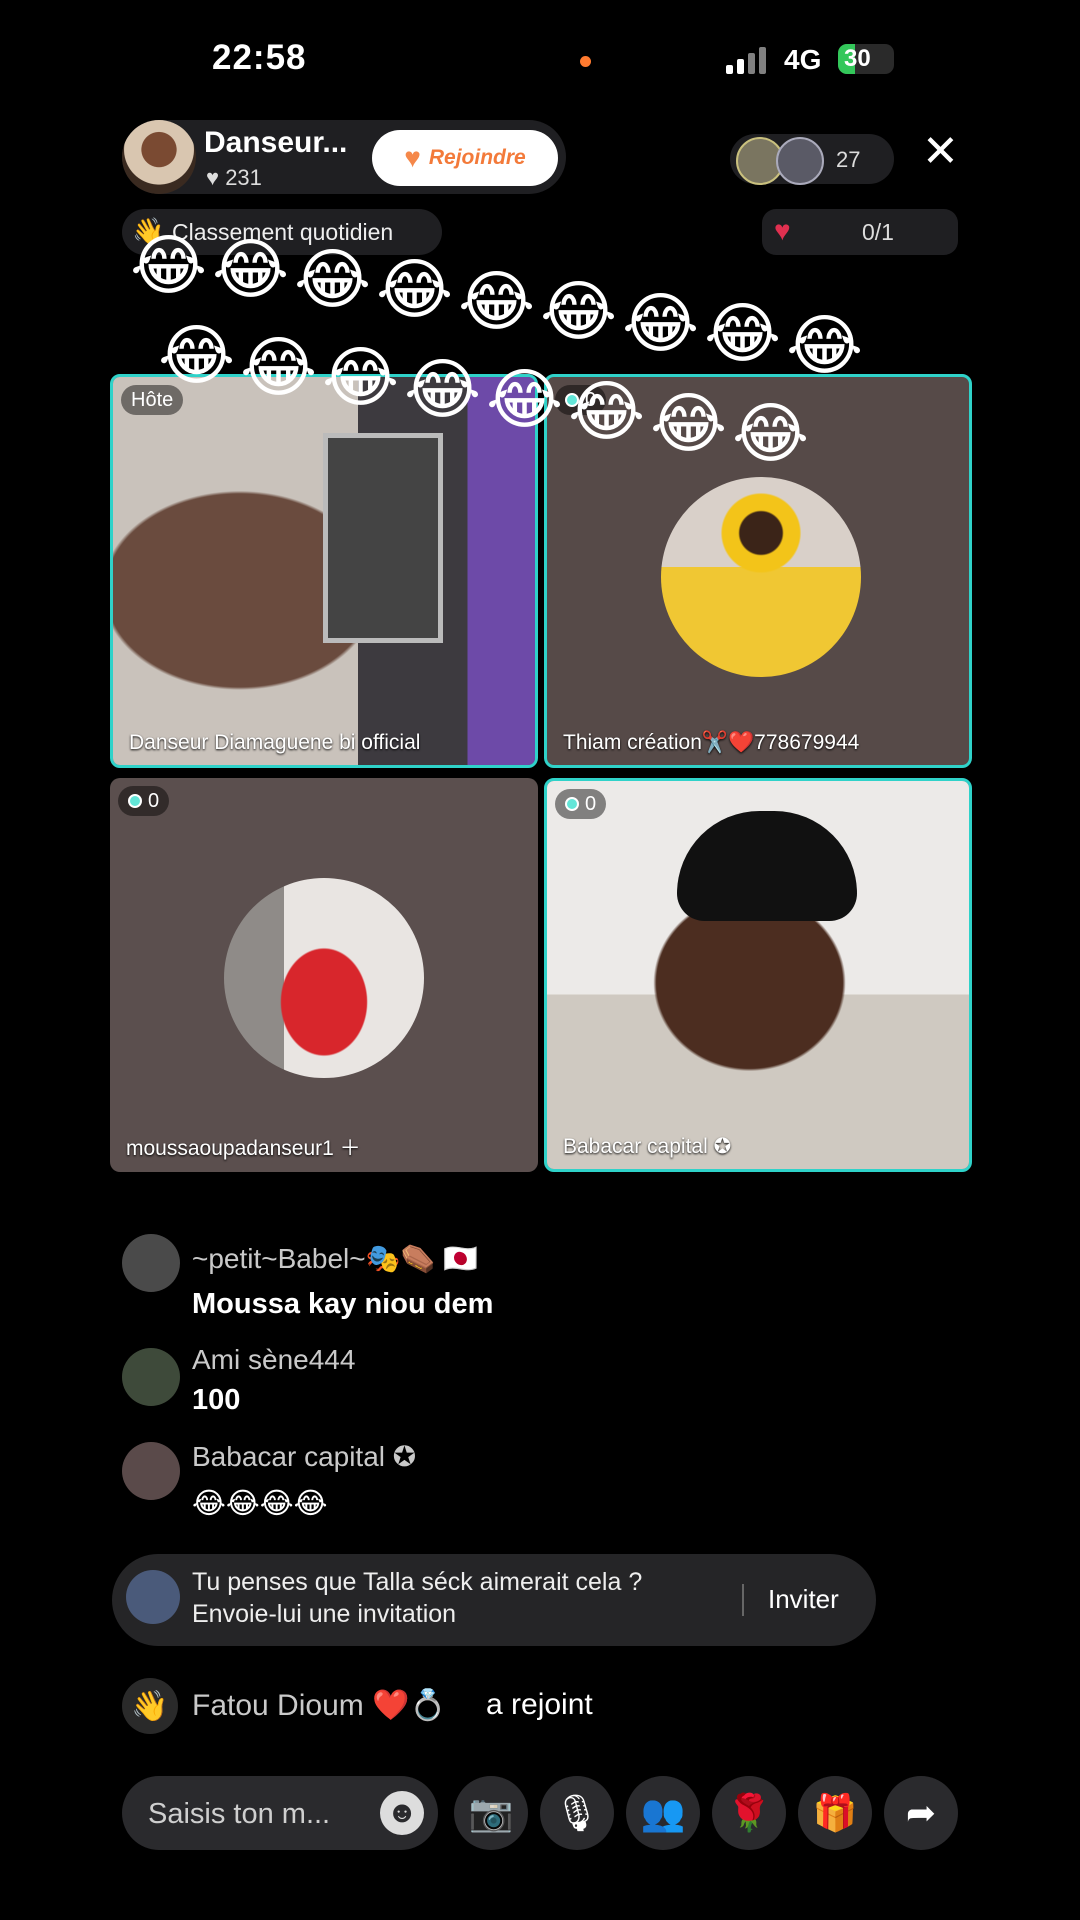 This screenshot has height=1920, width=1080. What do you see at coordinates (304, 1456) in the screenshot?
I see `chat-username: Babacar capital ✪` at bounding box center [304, 1456].